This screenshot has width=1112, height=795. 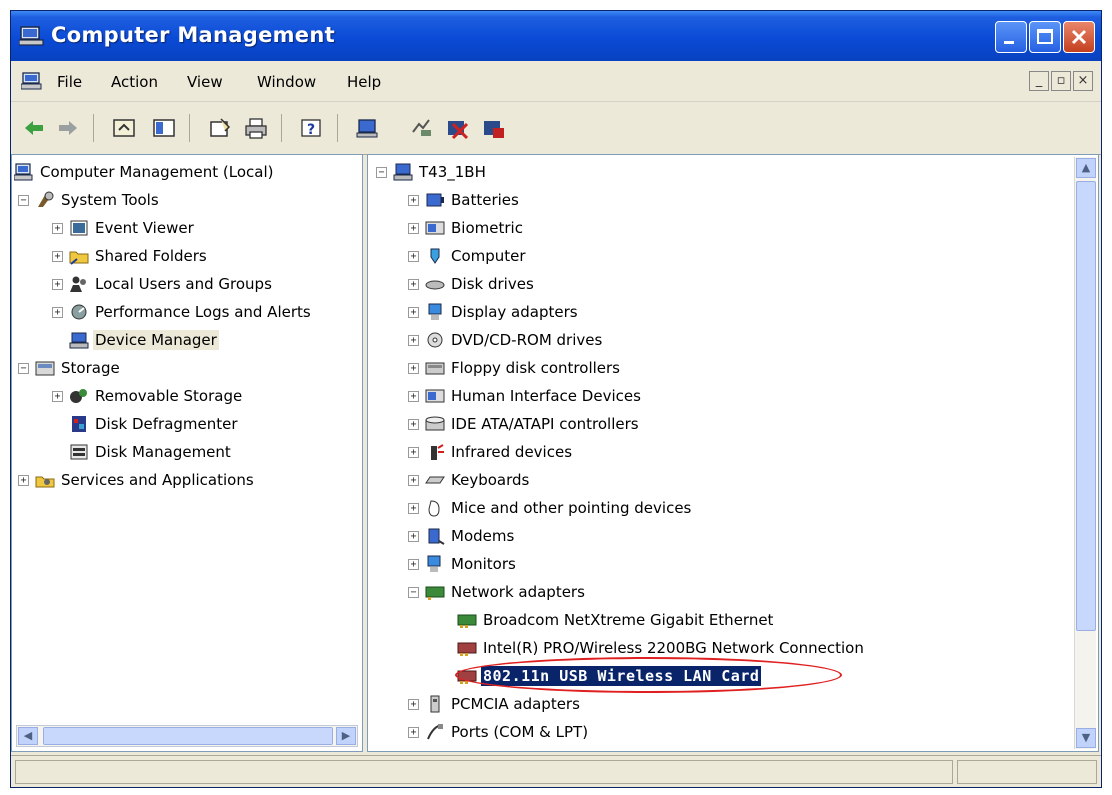 I want to click on tree-item-biometric: + Biometric, so click(x=466, y=228).